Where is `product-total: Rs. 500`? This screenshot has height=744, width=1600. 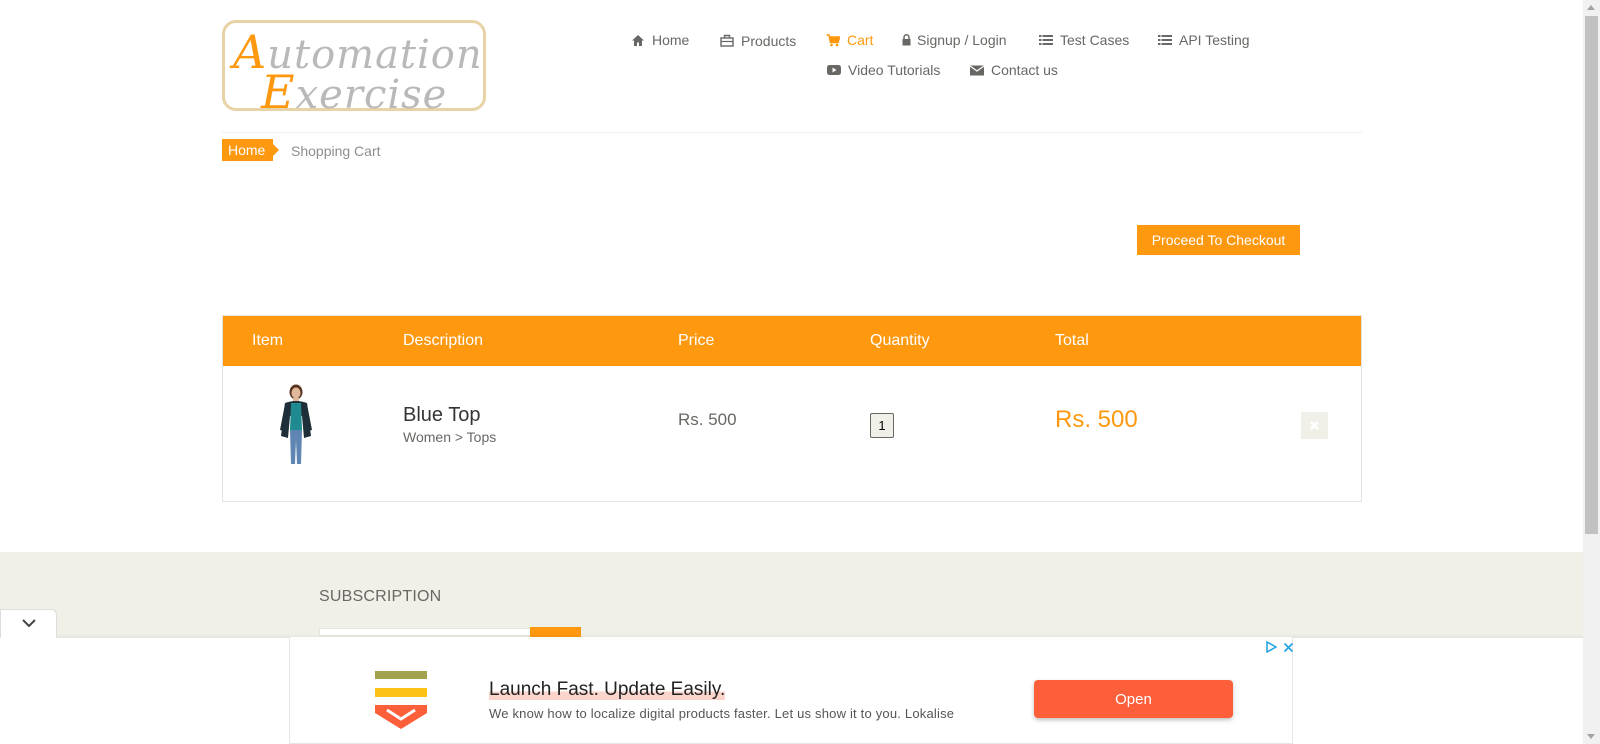
product-total: Rs. 500 is located at coordinates (1096, 419).